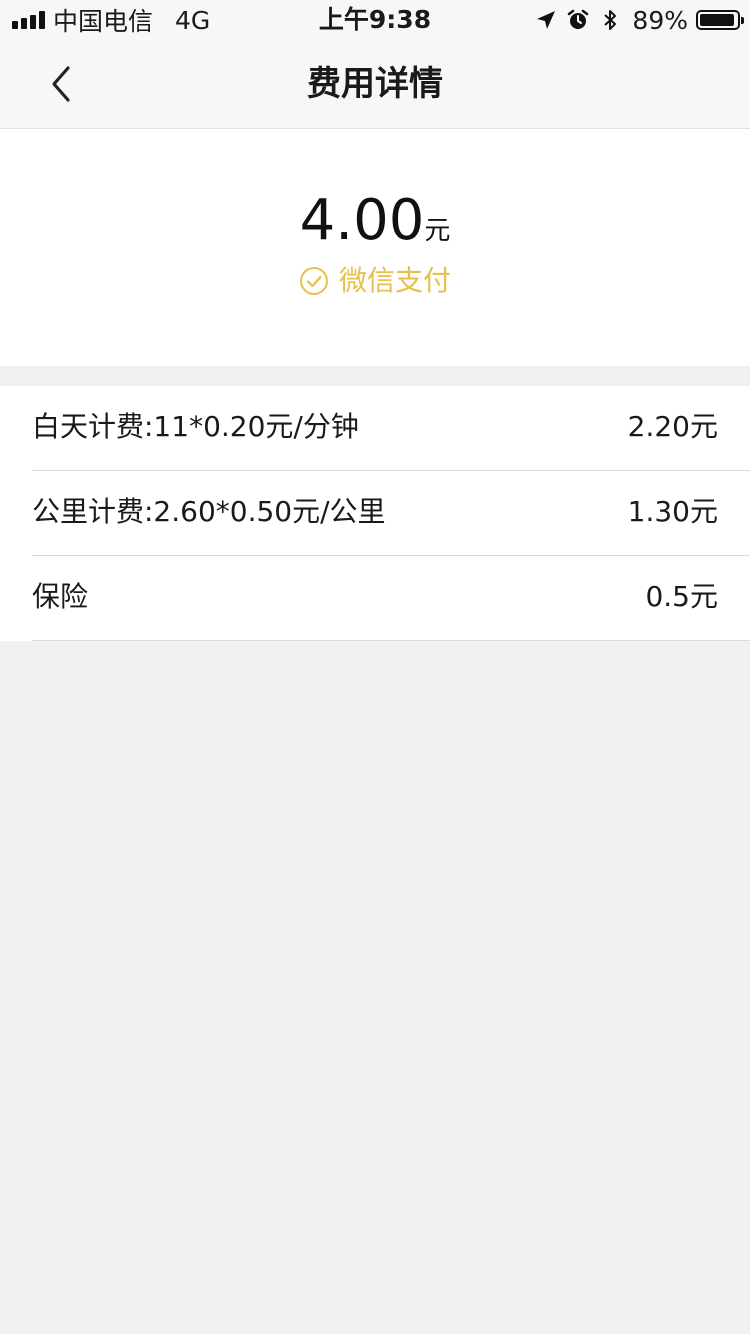 The image size is (750, 1334). Describe the element at coordinates (195, 426) in the screenshot. I see `fee-label: 白天计费:11*0.20元/分钟` at that location.